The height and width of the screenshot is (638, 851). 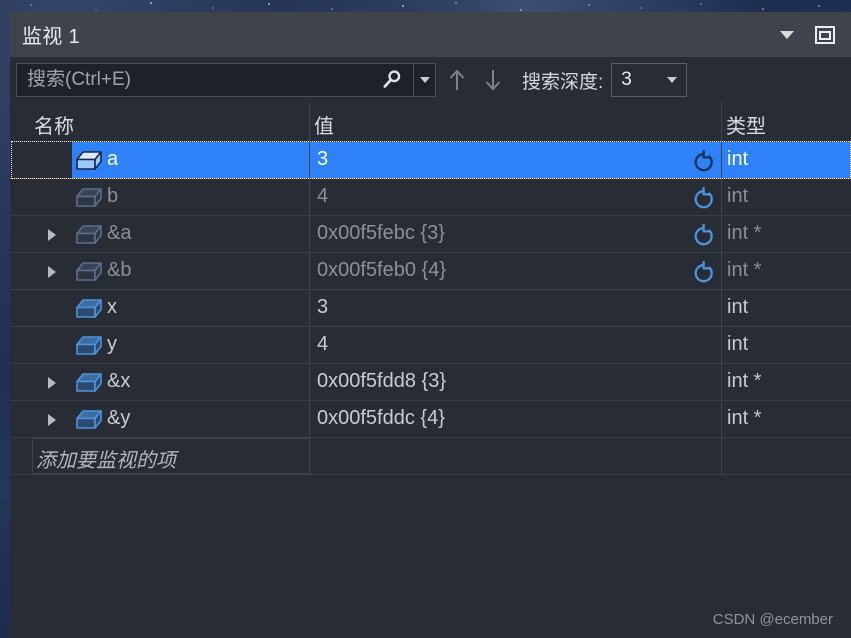 I want to click on search-prev-button, so click(x=457, y=80).